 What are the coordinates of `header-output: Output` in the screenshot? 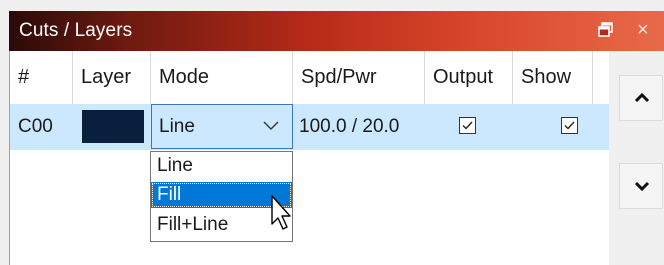 It's located at (469, 77).